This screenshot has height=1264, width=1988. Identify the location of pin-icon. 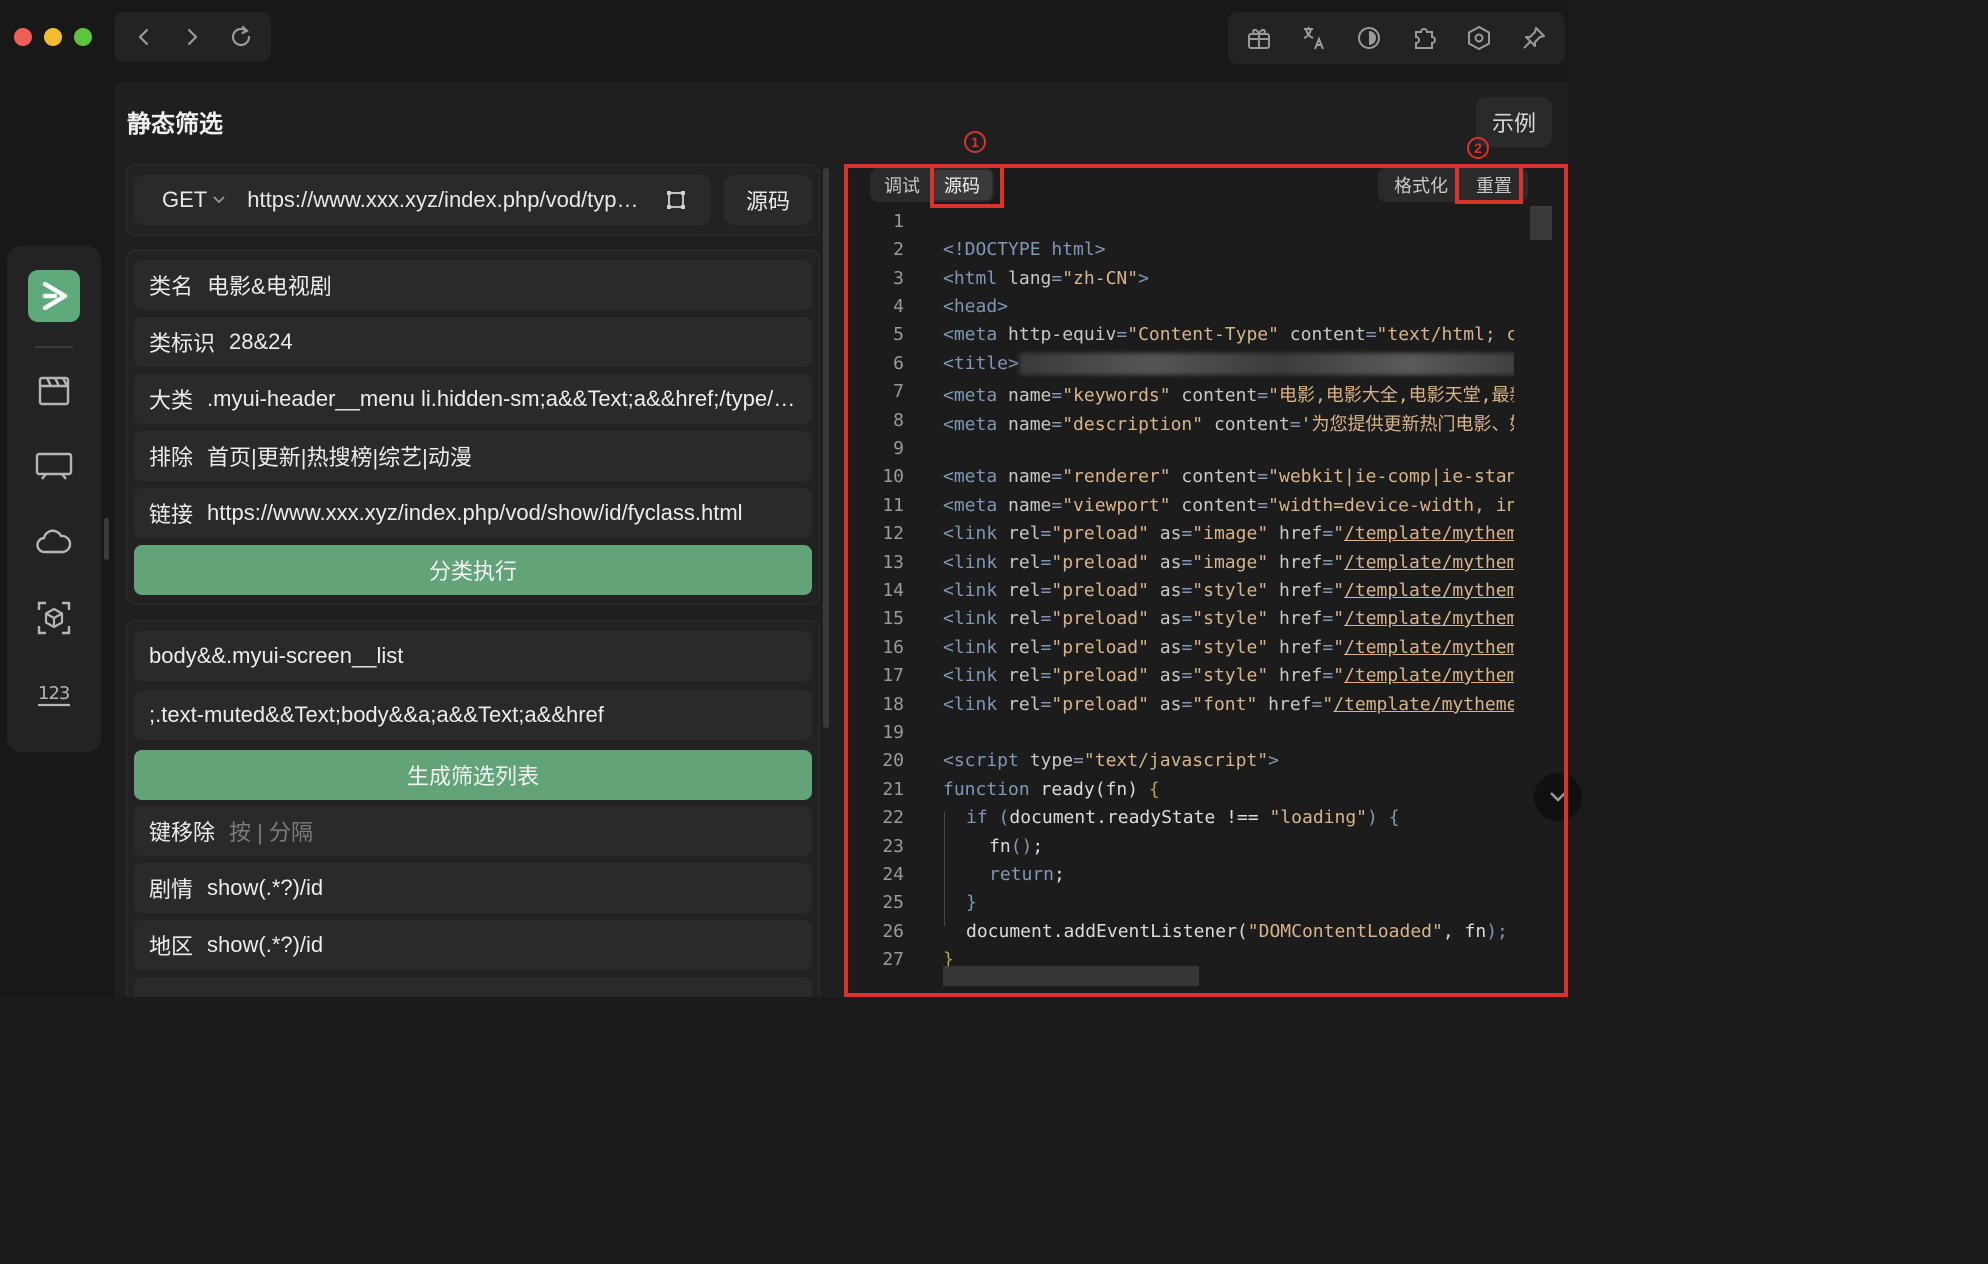
(1533, 38).